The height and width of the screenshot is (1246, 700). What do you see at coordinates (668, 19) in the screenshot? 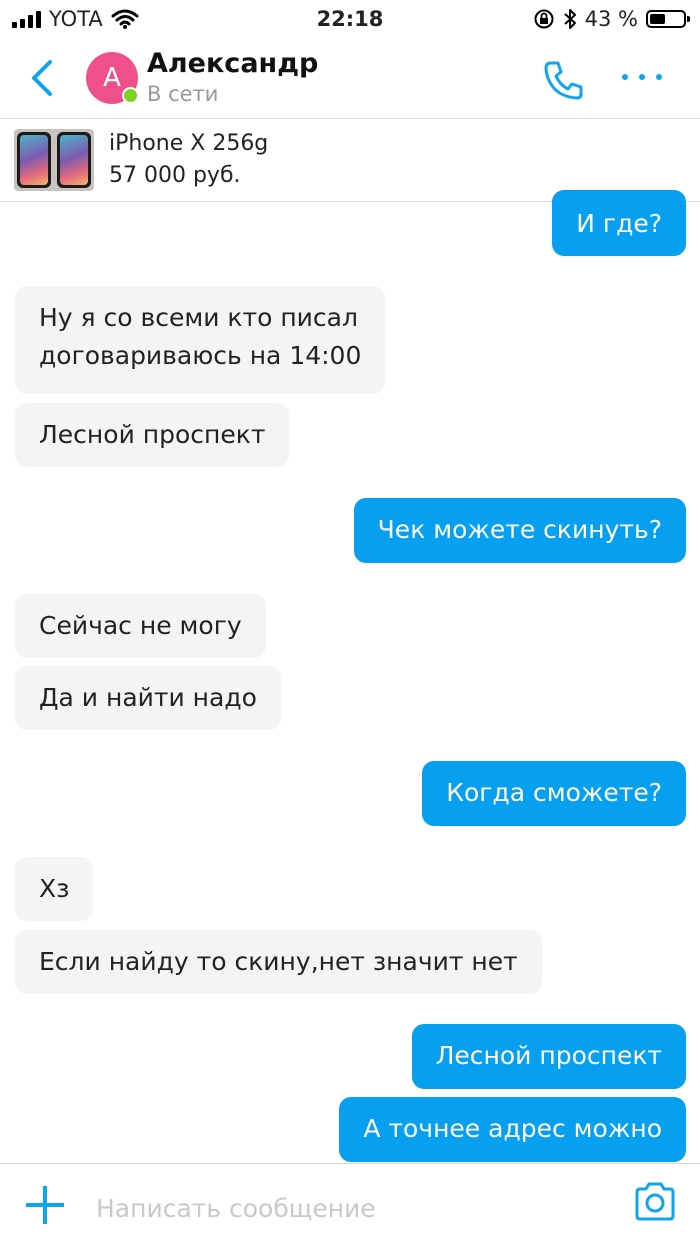
I see `battery-icon` at bounding box center [668, 19].